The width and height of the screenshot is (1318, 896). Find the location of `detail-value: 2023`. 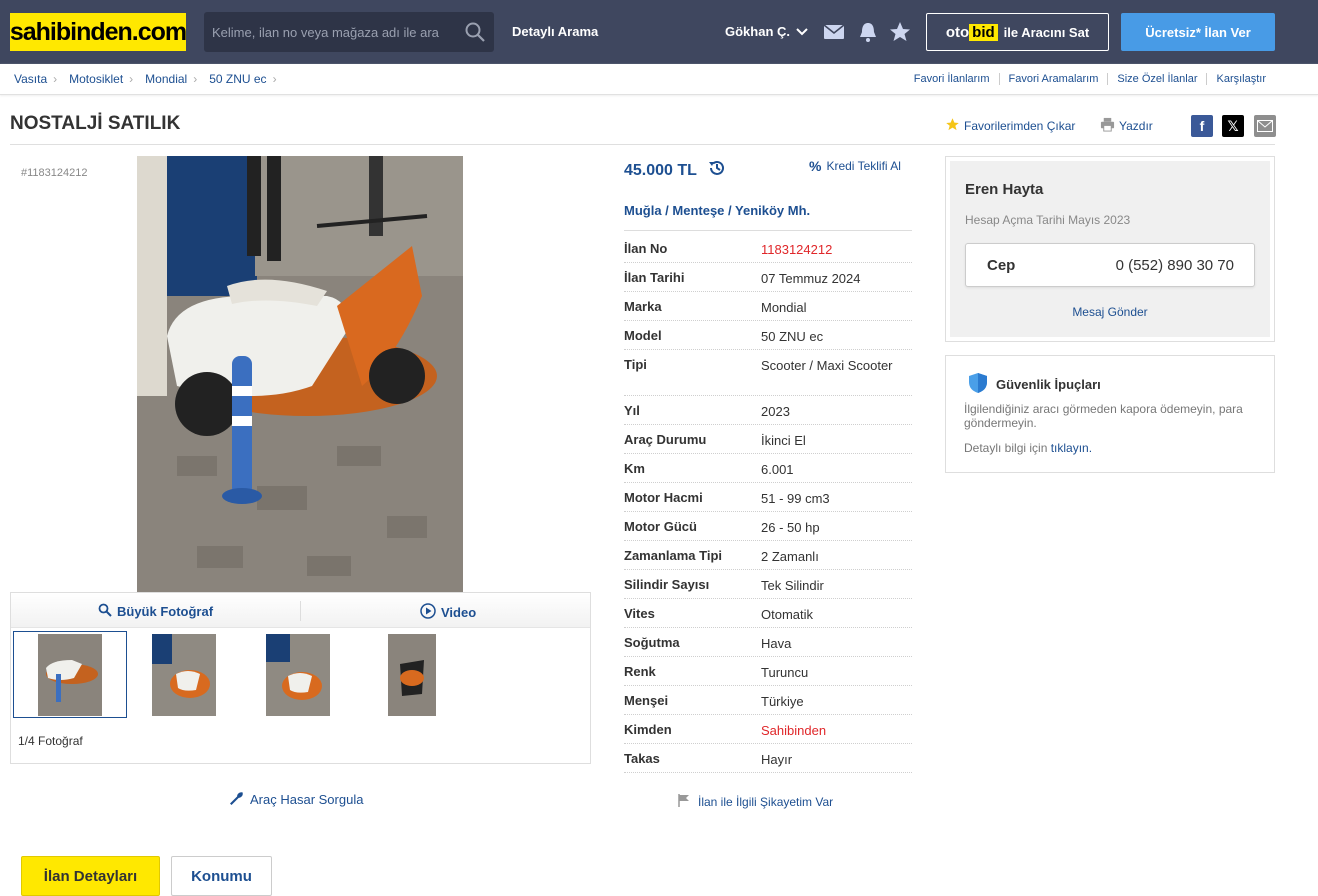

detail-value: 2023 is located at coordinates (775, 411).